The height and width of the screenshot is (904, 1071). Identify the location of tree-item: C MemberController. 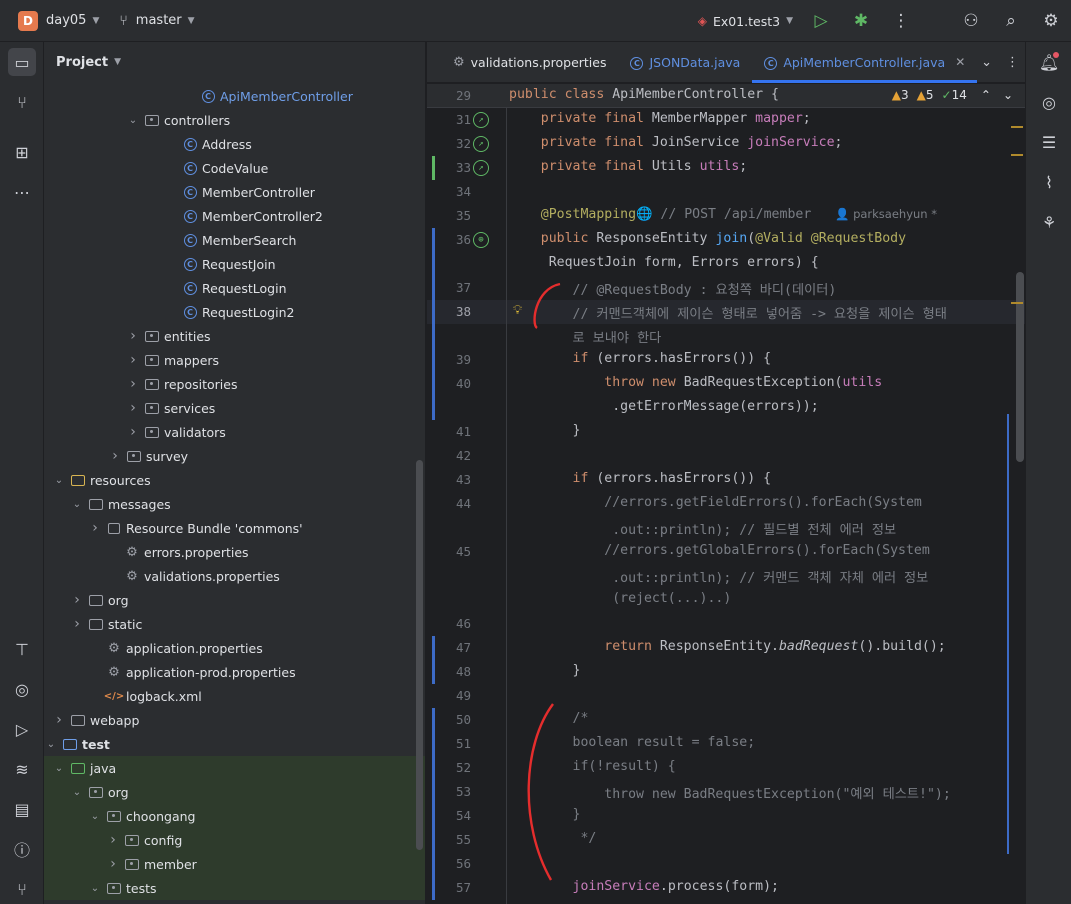
(234, 192).